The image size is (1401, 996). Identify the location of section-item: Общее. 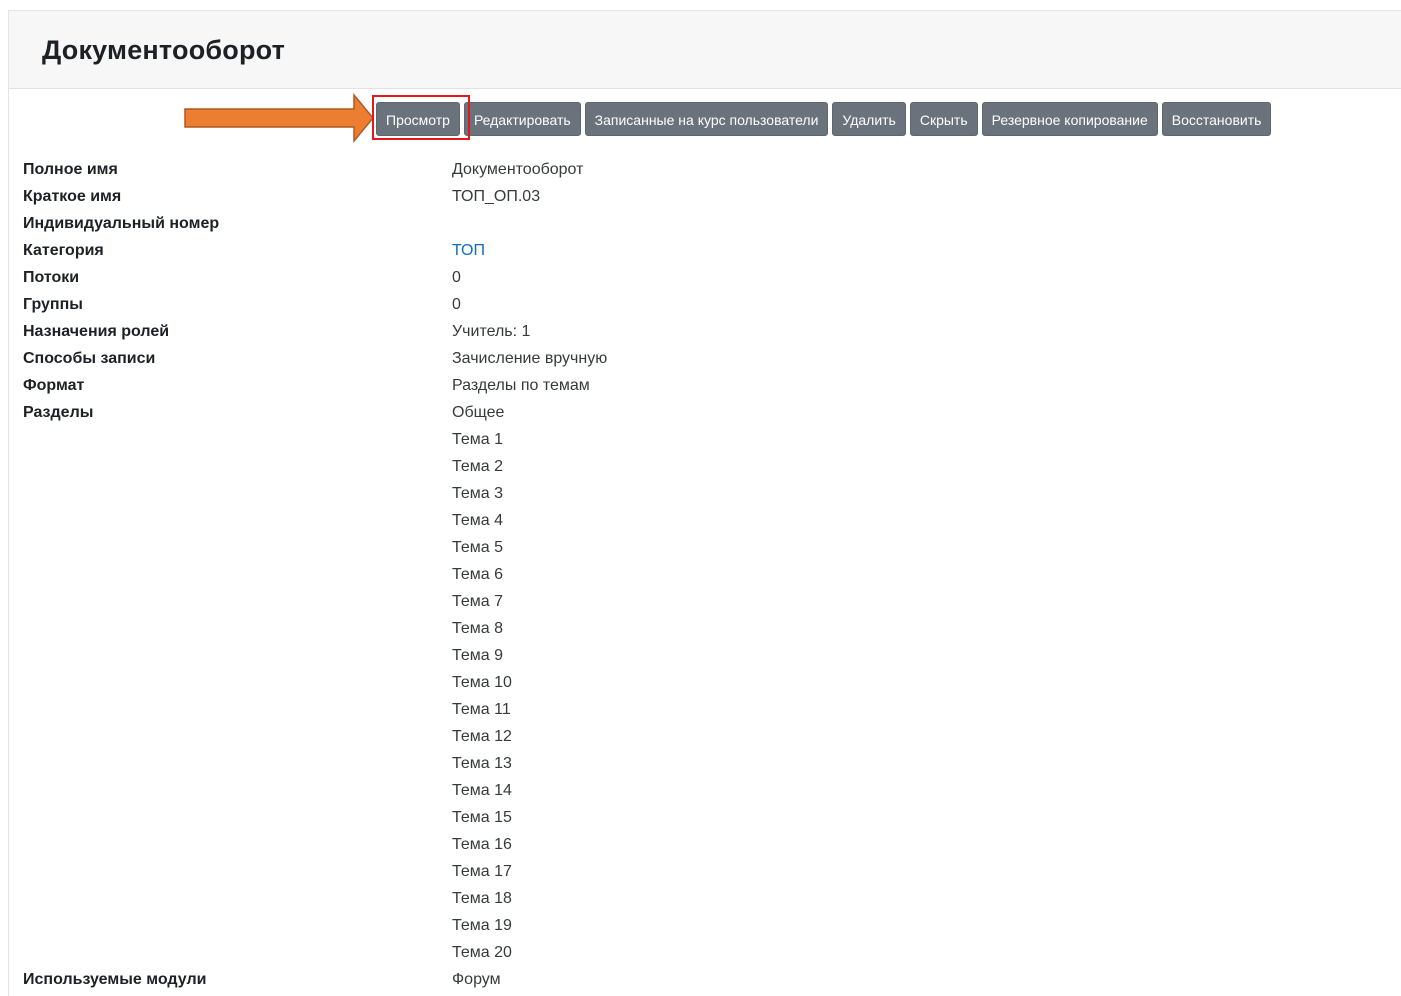
(478, 412).